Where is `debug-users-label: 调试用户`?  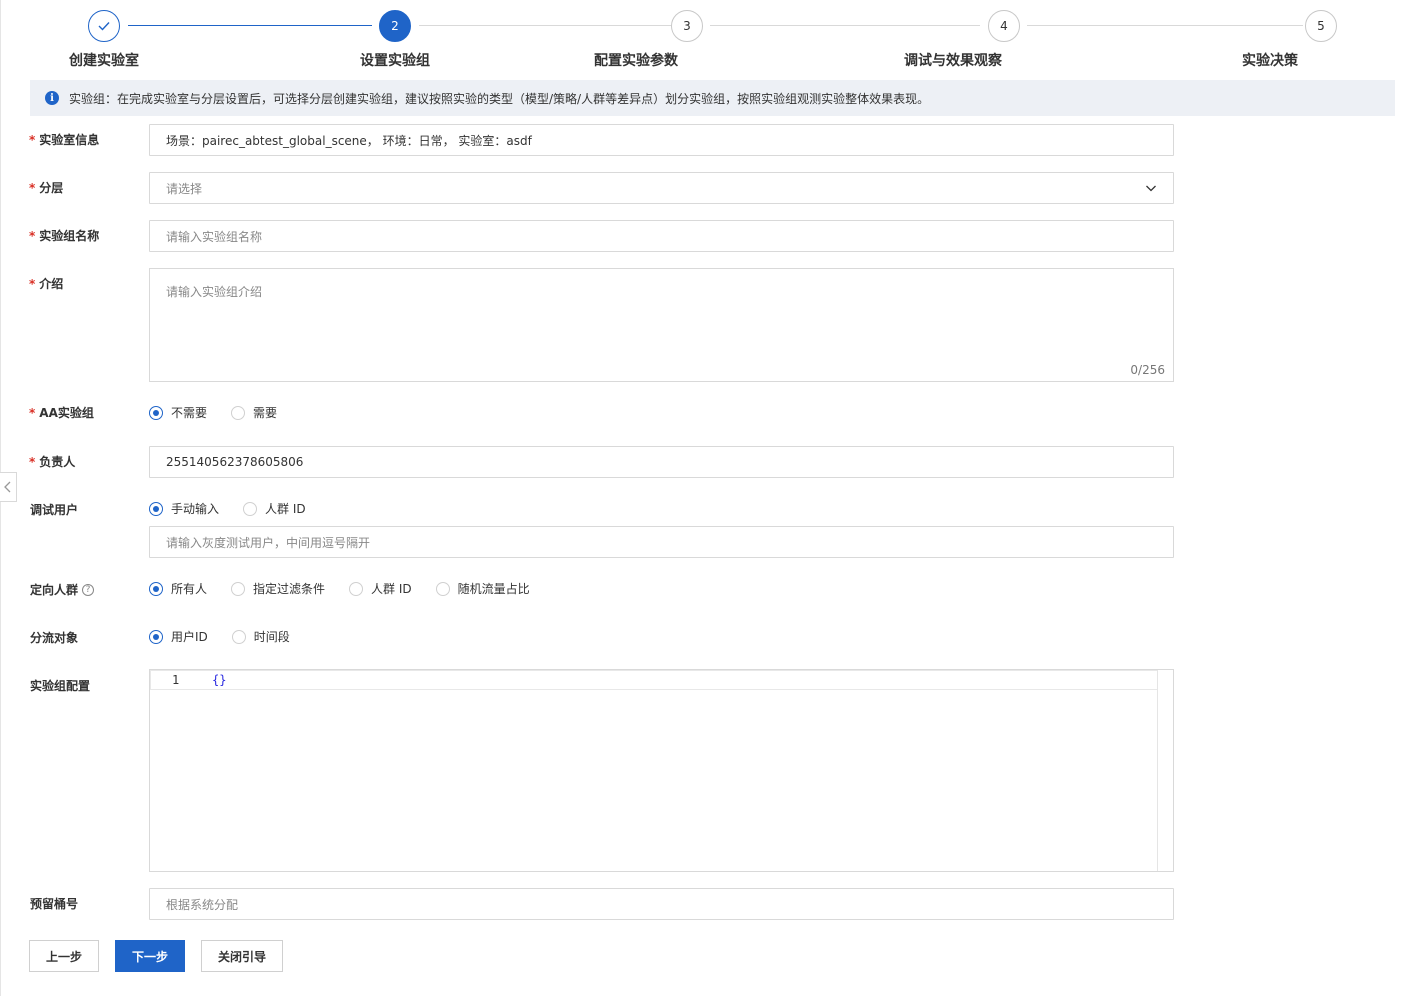 debug-users-label: 调试用户 is located at coordinates (54, 510).